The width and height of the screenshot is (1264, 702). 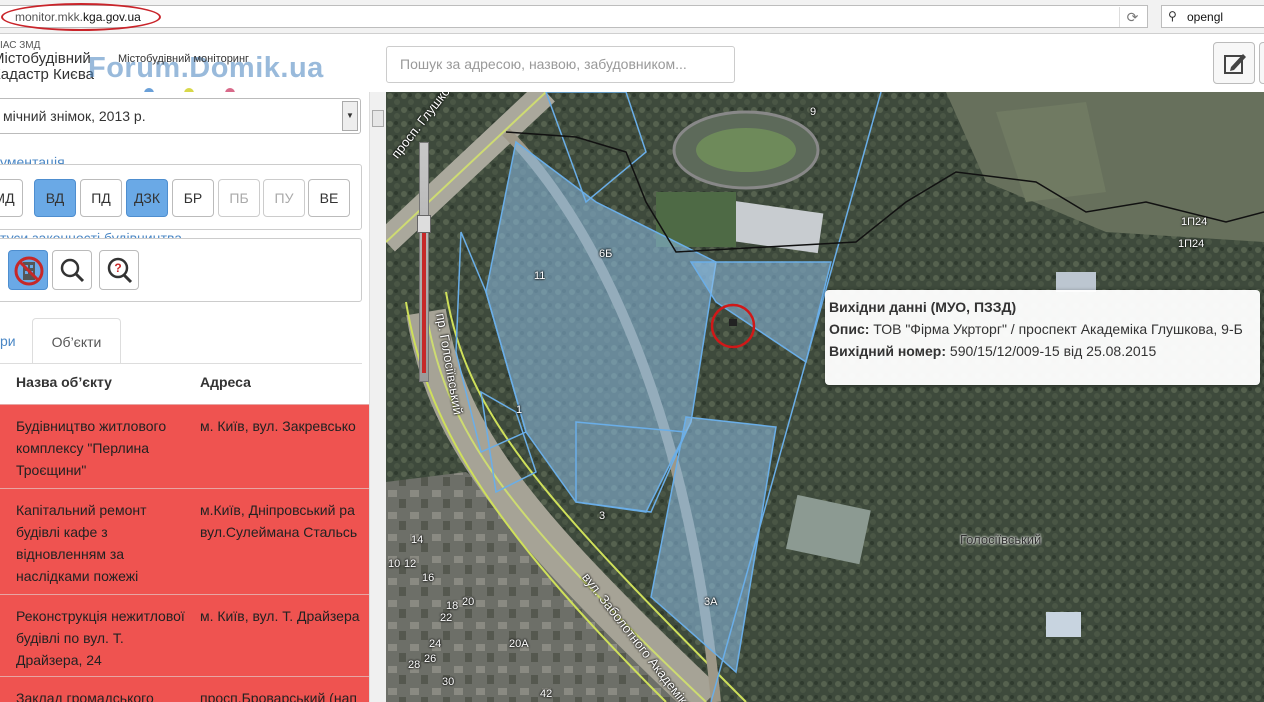 What do you see at coordinates (414, 665) in the screenshot?
I see `building-label: 28` at bounding box center [414, 665].